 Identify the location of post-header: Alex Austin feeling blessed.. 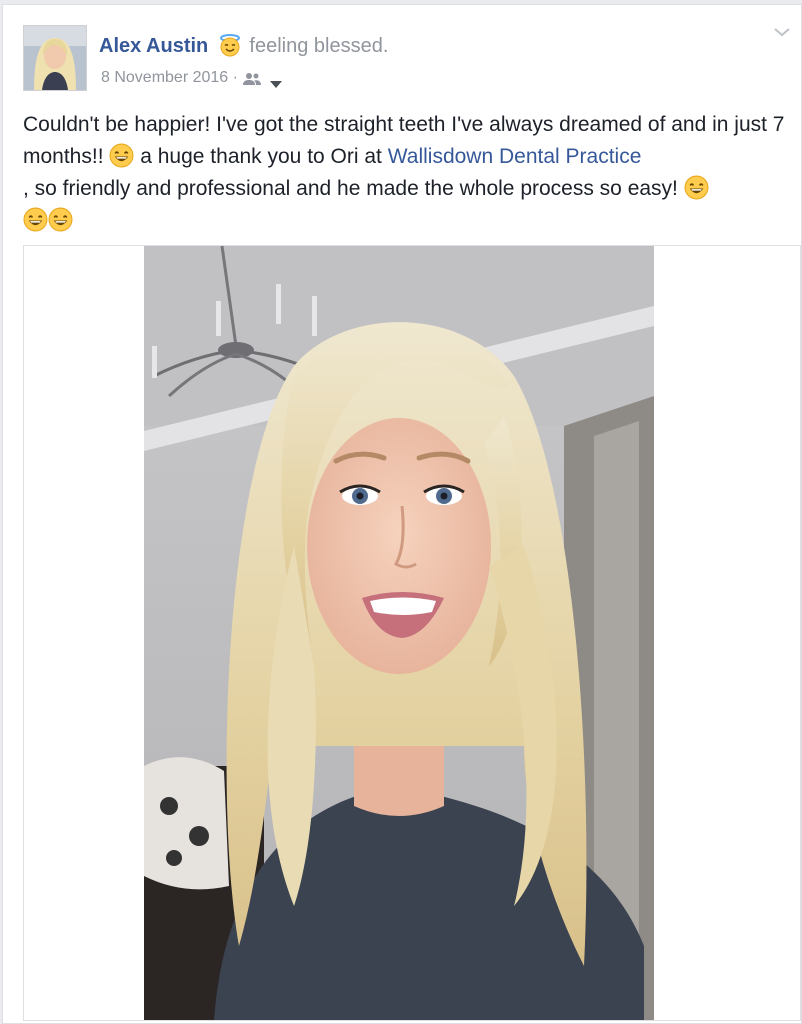
(243, 46).